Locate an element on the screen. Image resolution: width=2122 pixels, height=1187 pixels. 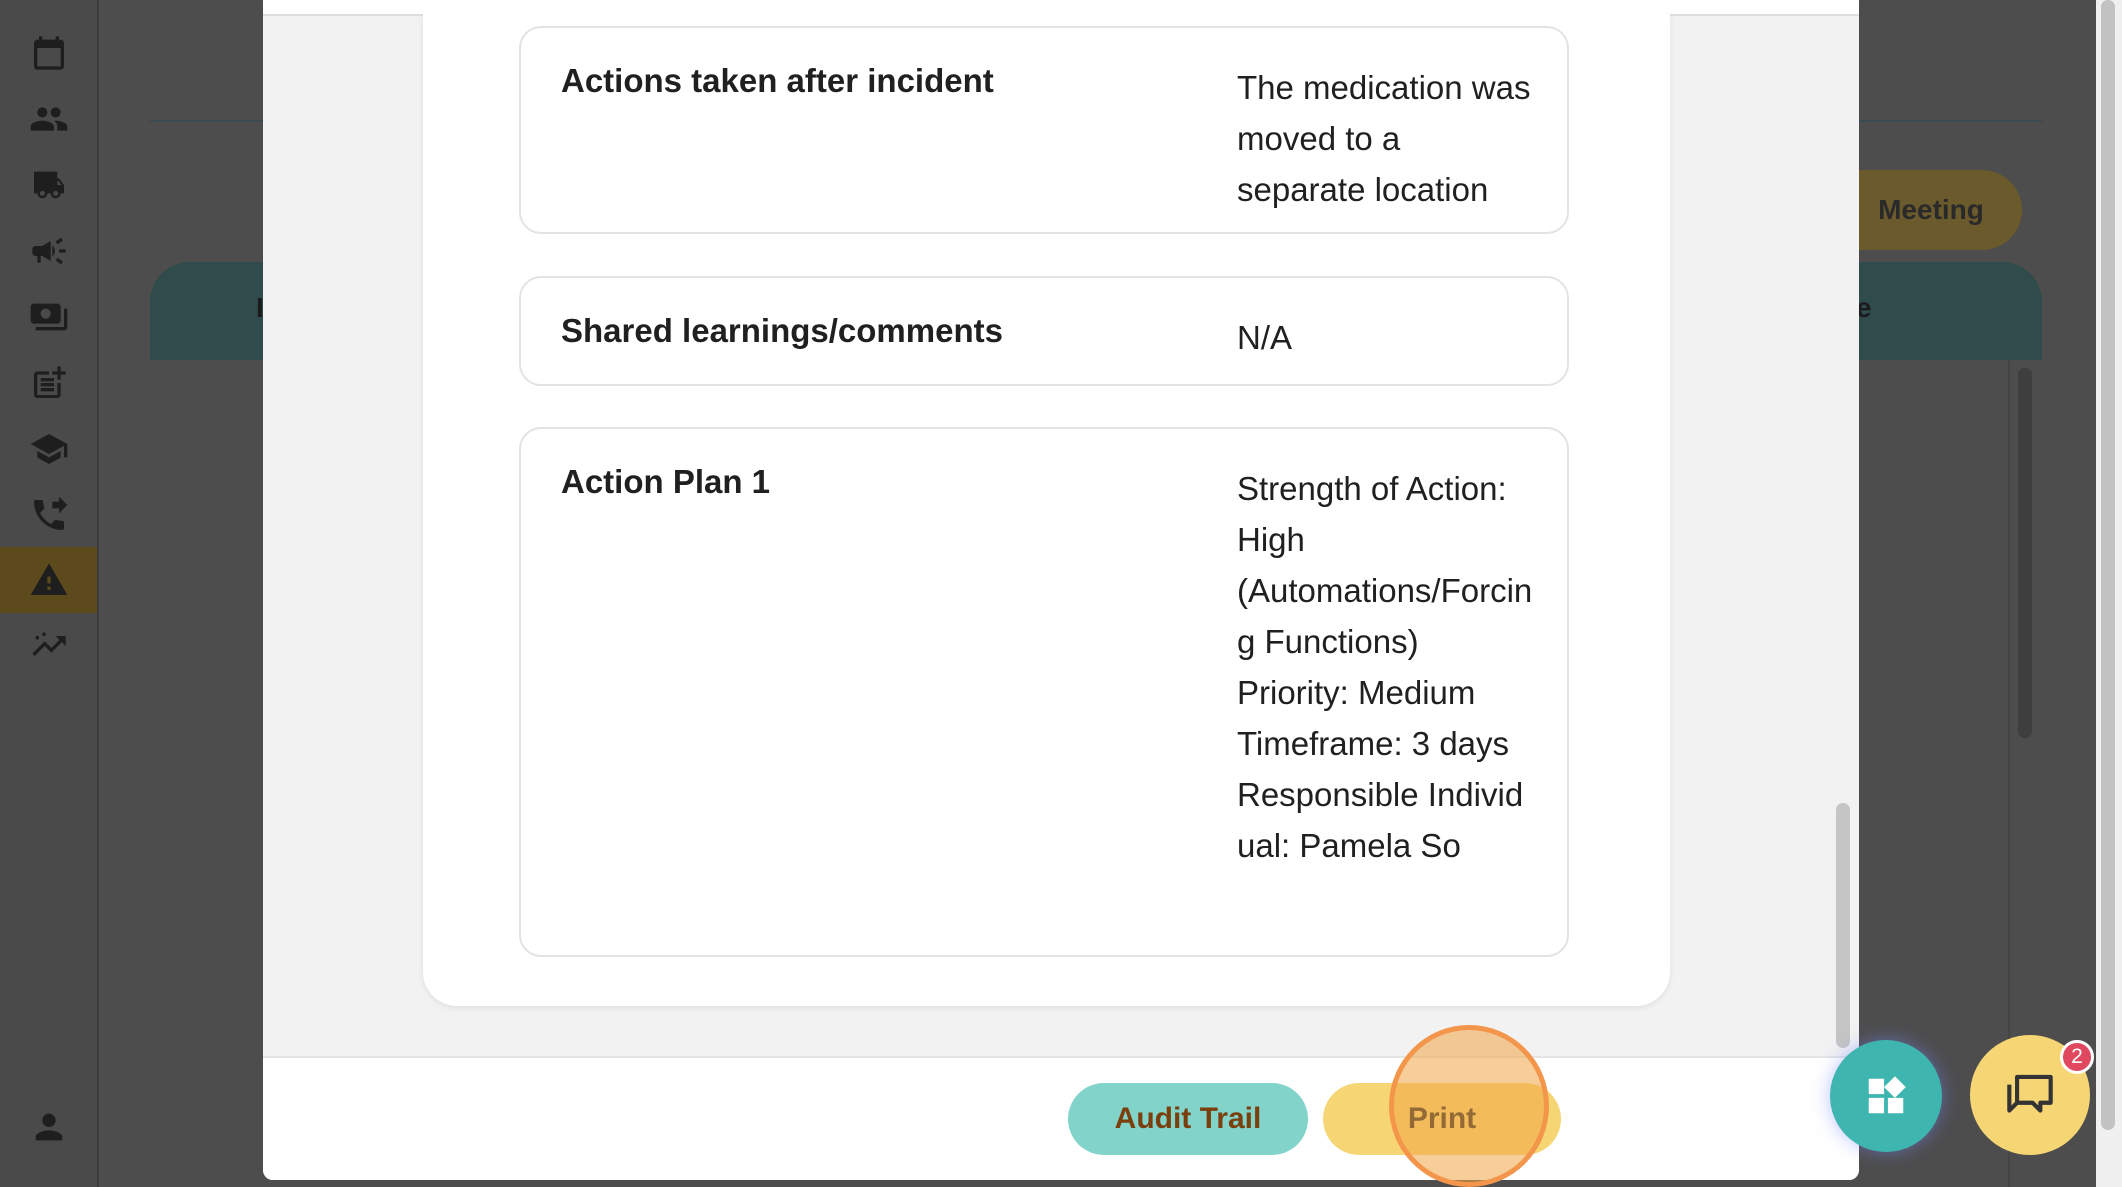
sidebar is located at coordinates (49, 593).